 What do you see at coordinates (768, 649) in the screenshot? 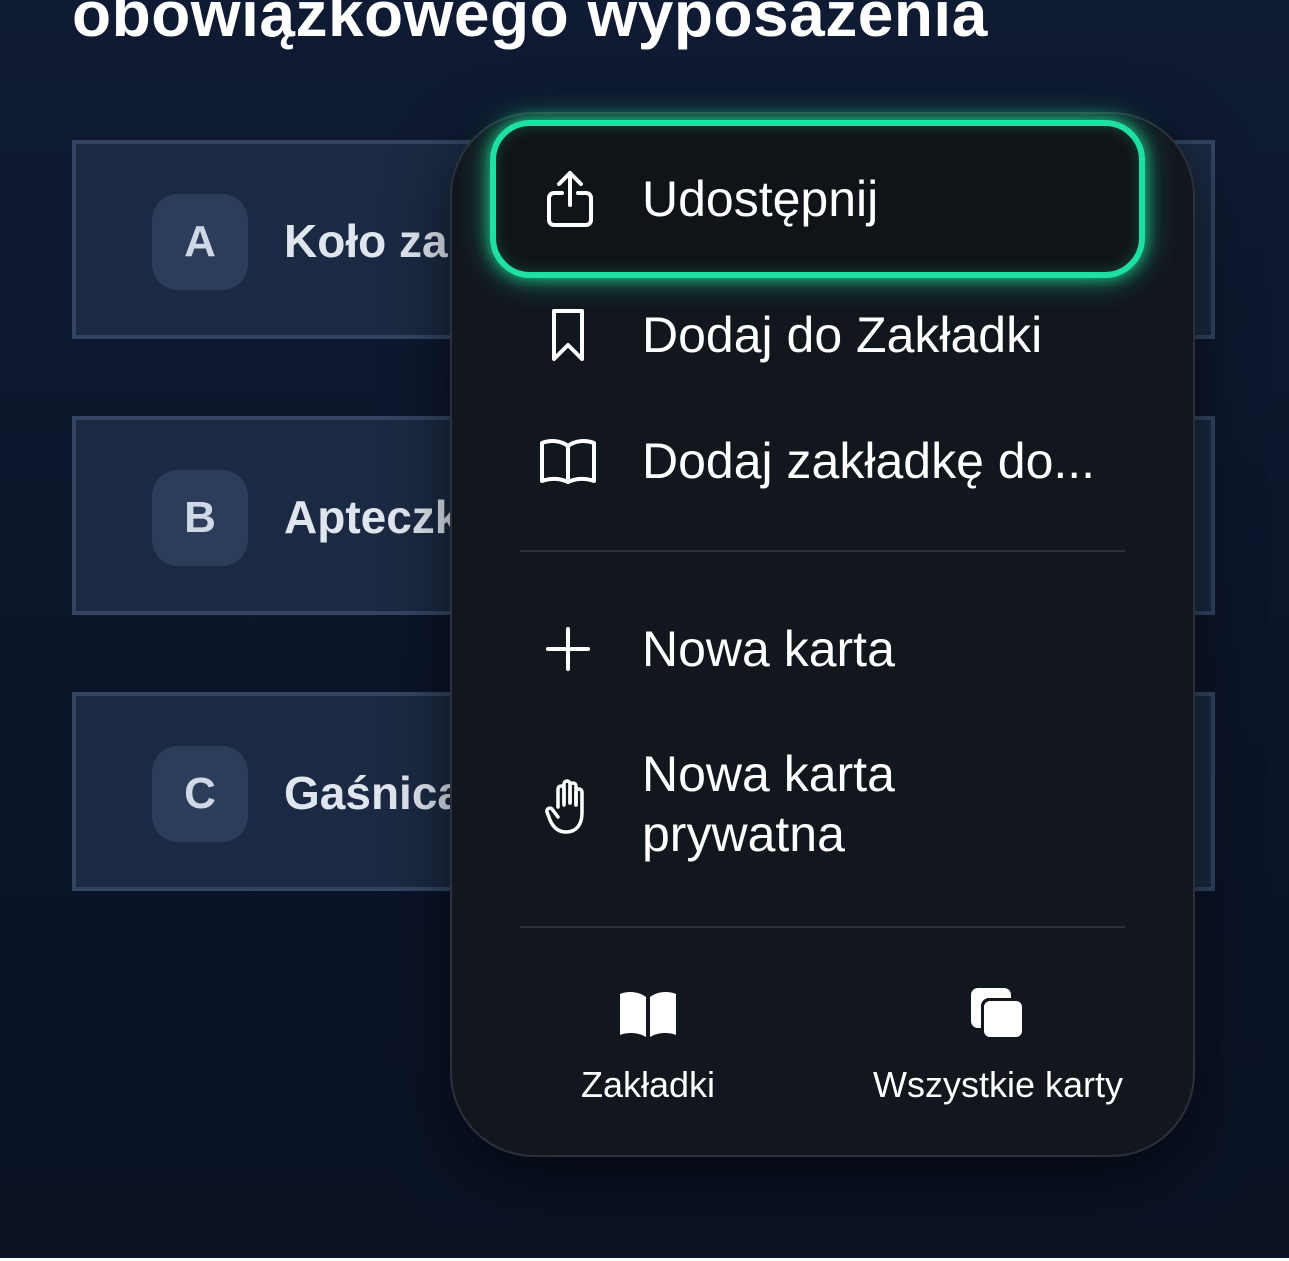
I see `new-tab-label: Nowa karta` at bounding box center [768, 649].